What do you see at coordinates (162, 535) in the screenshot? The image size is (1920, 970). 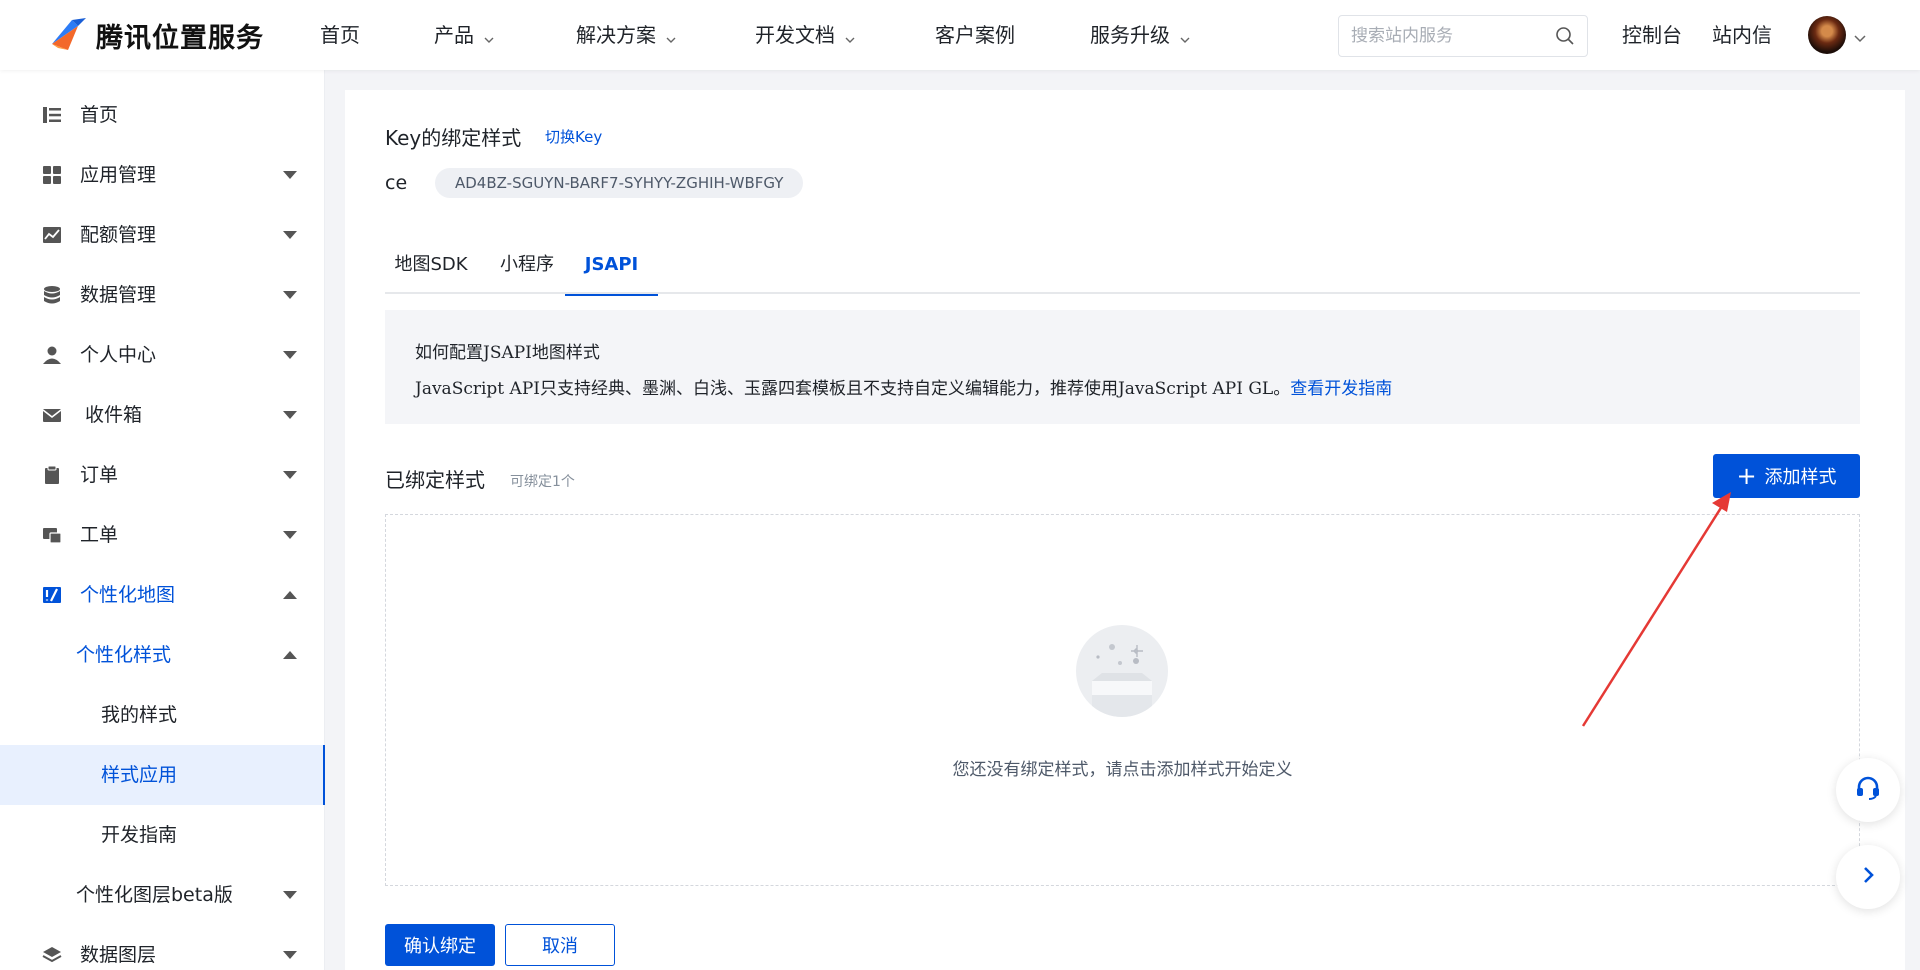 I see `sidebar-item-tickets: 工单` at bounding box center [162, 535].